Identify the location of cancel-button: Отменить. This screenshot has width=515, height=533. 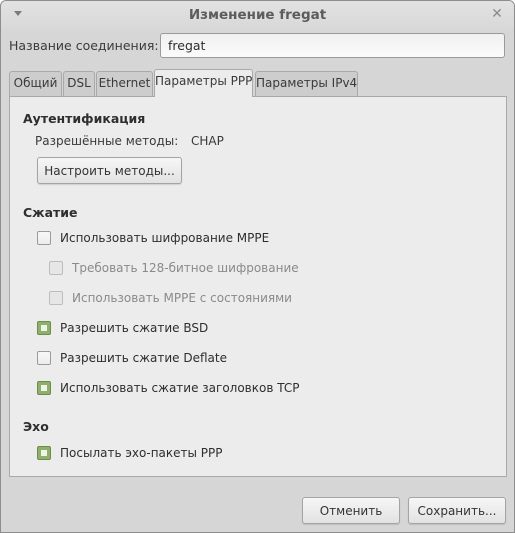
(351, 510).